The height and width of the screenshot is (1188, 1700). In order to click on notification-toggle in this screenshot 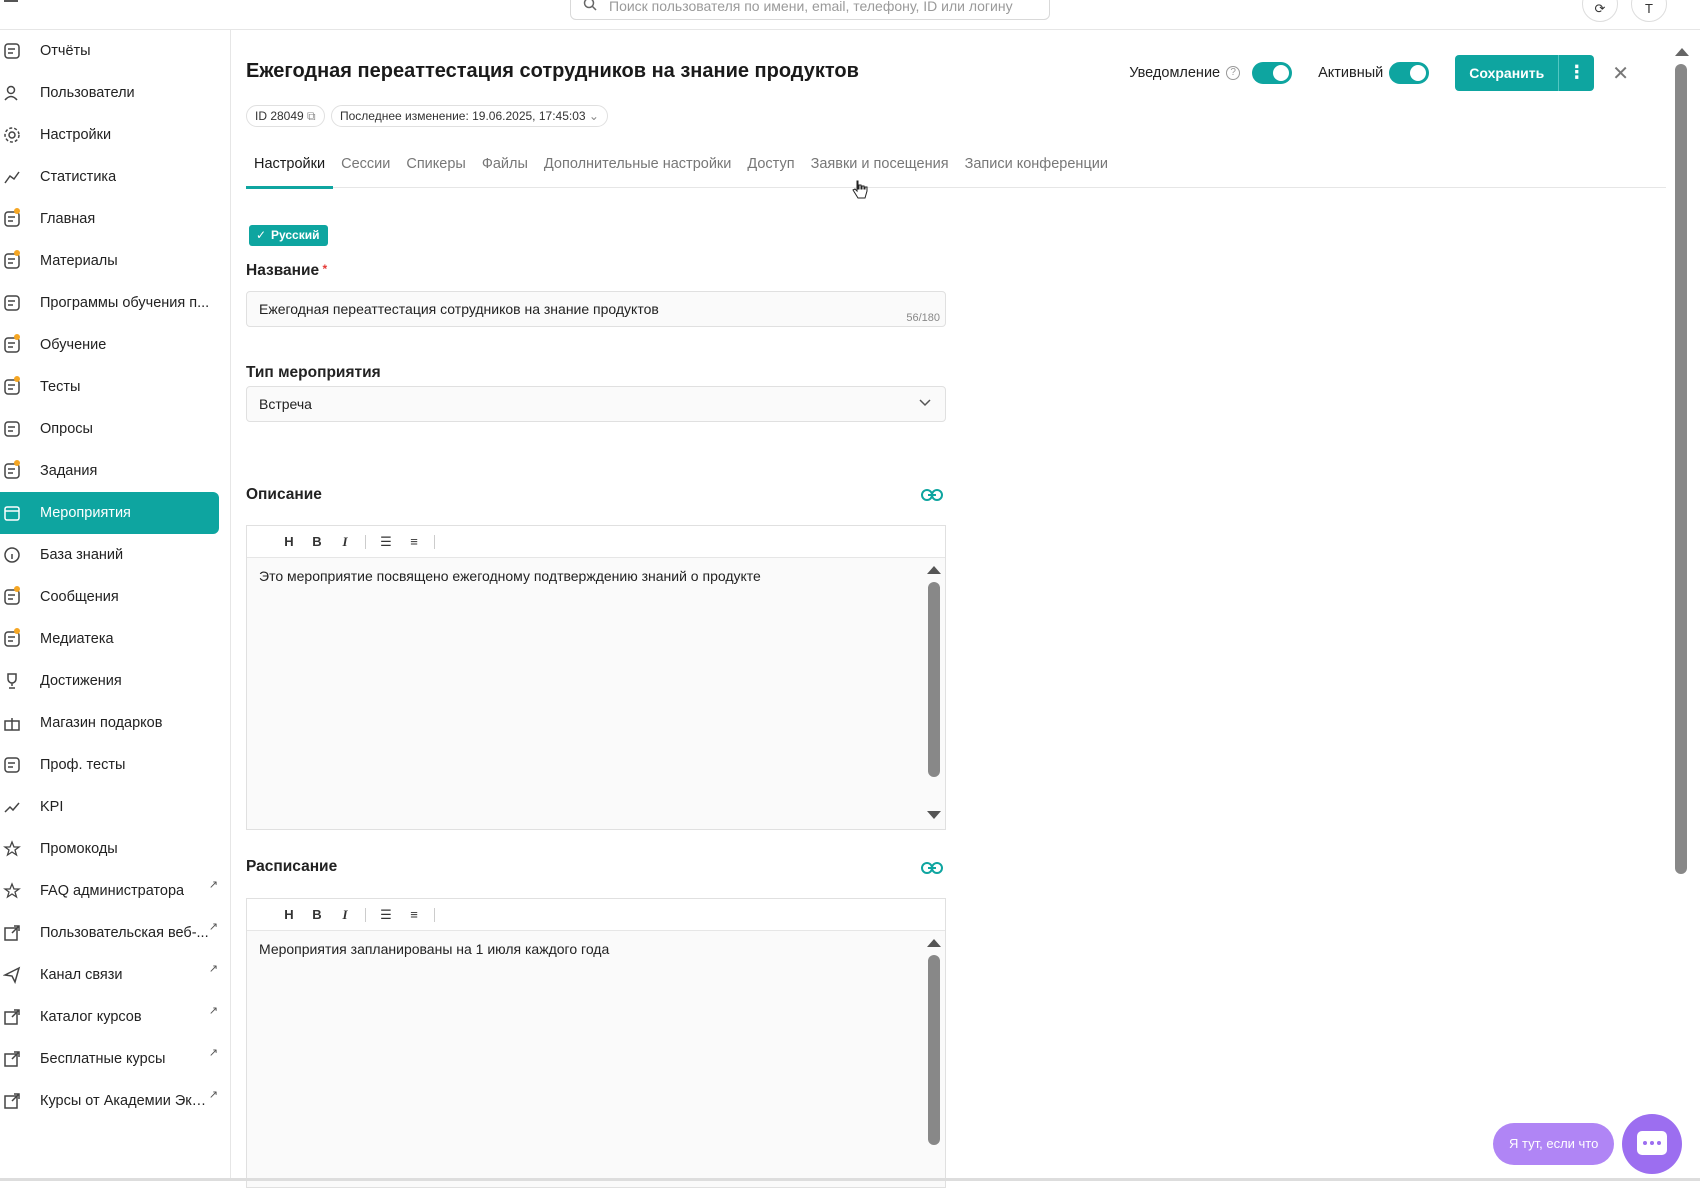, I will do `click(1272, 73)`.